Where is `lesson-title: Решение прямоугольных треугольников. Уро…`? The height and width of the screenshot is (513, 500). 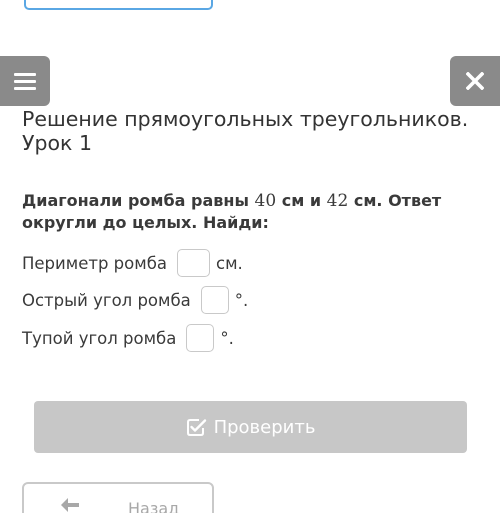 lesson-title: Решение прямоугольных треугольников. Уро… is located at coordinates (245, 131).